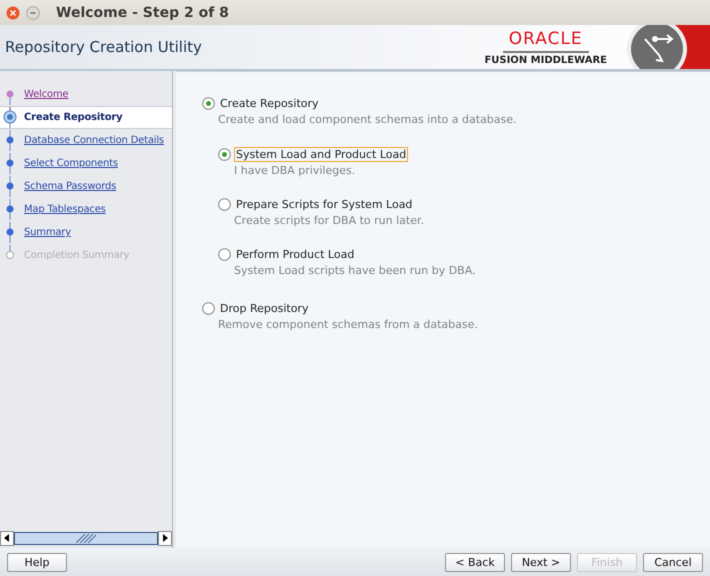 This screenshot has height=576, width=710. What do you see at coordinates (65, 209) in the screenshot?
I see `step-link: Map Tablespaces` at bounding box center [65, 209].